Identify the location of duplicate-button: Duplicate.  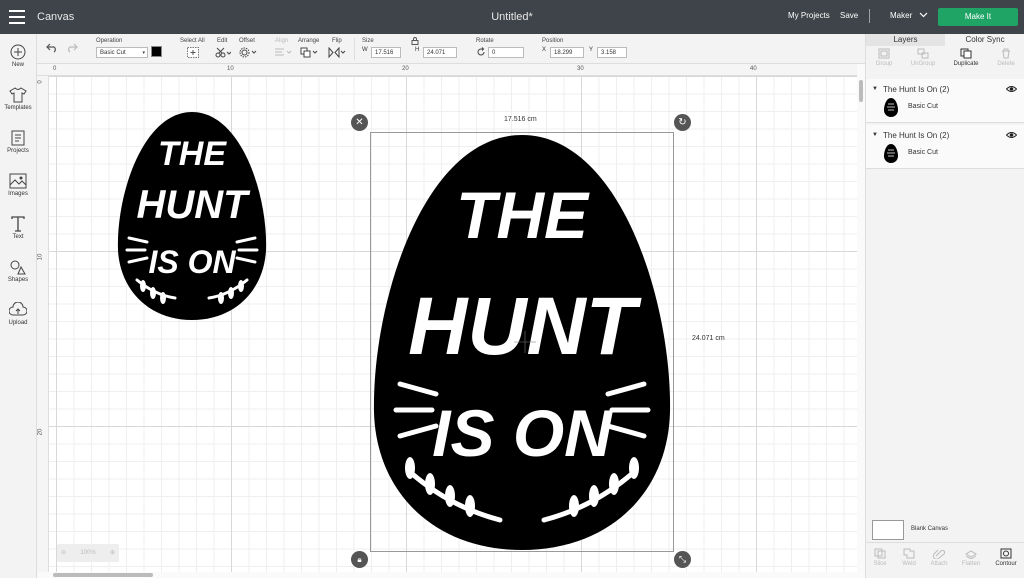
(966, 57).